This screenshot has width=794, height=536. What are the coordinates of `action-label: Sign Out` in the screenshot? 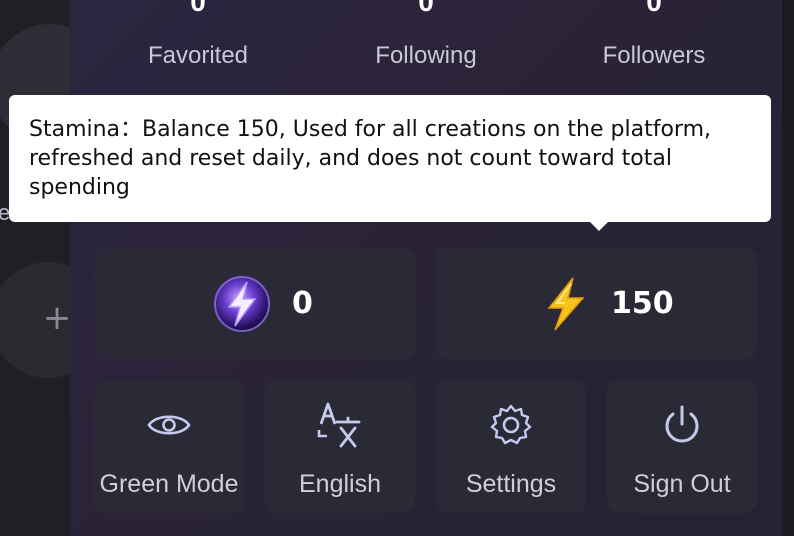 It's located at (682, 484).